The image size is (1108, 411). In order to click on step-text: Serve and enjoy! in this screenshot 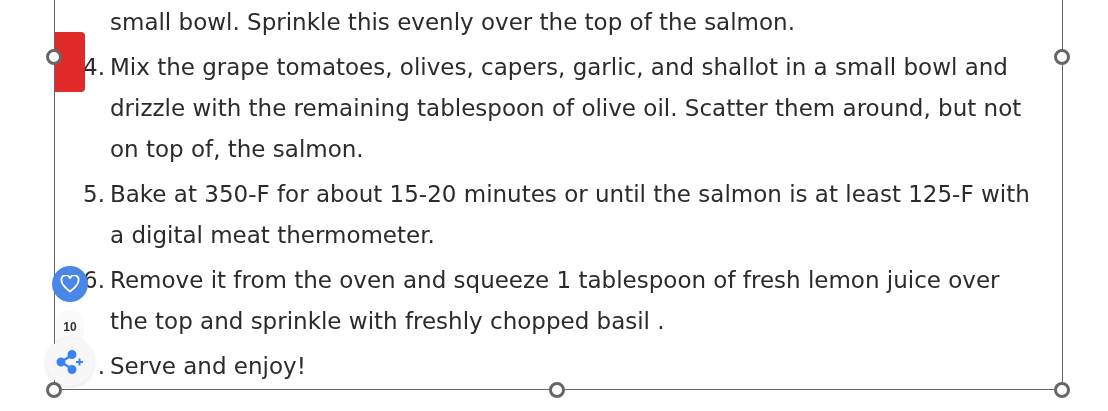, I will do `click(208, 366)`.